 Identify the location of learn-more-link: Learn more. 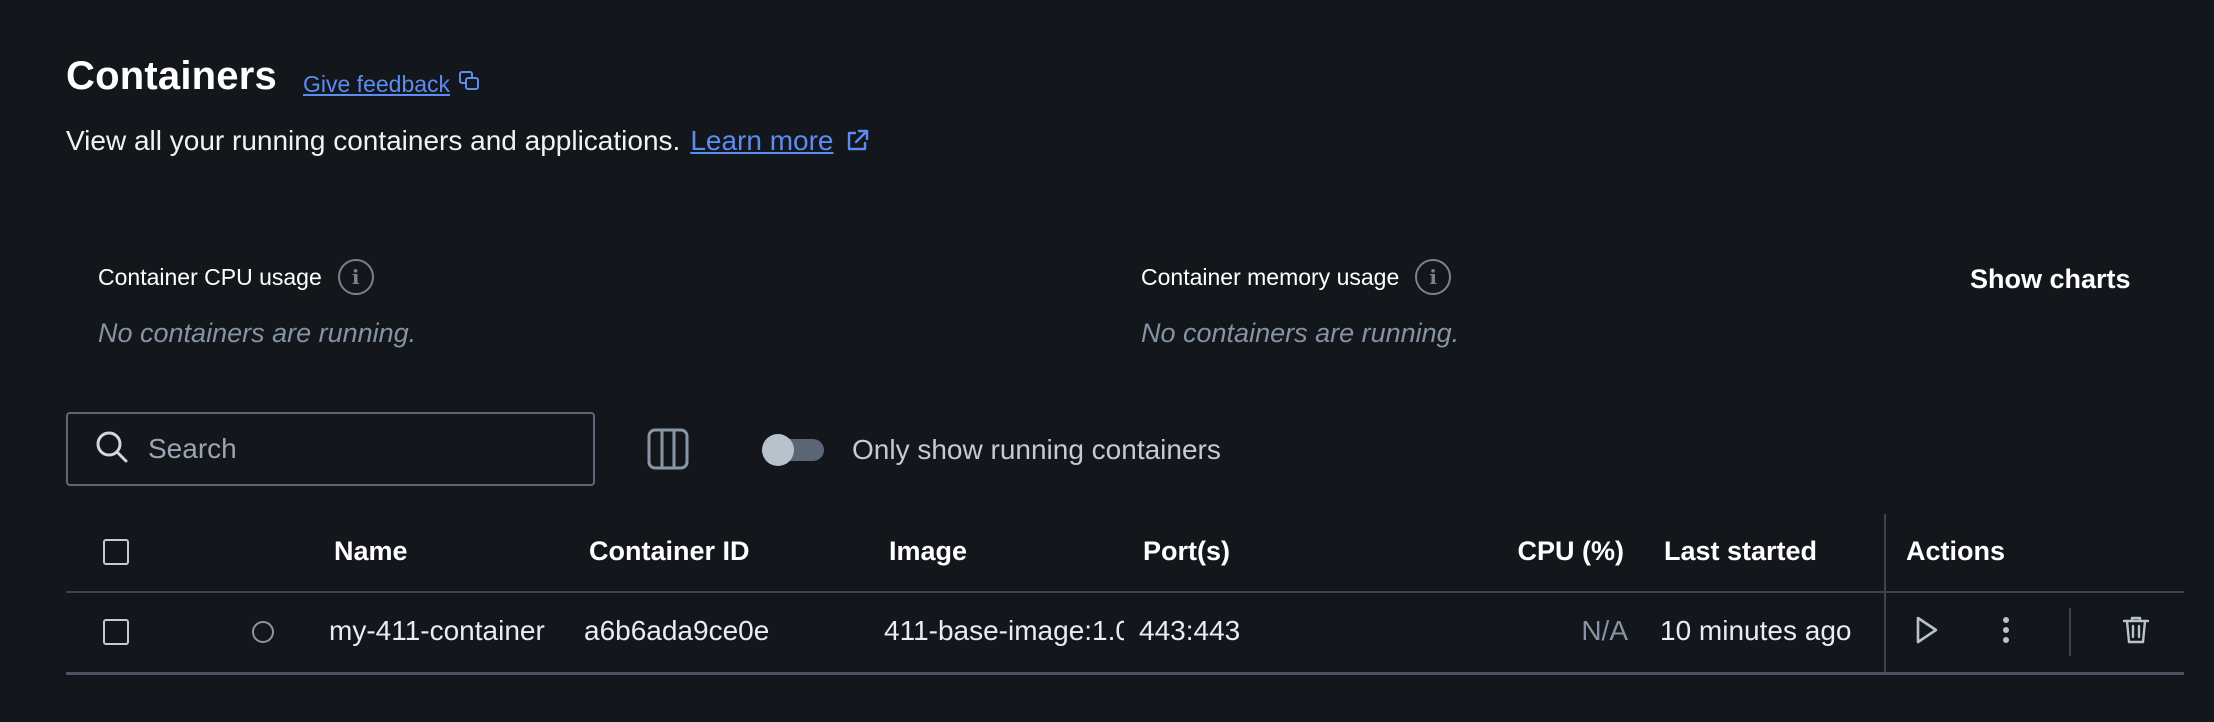
(761, 141).